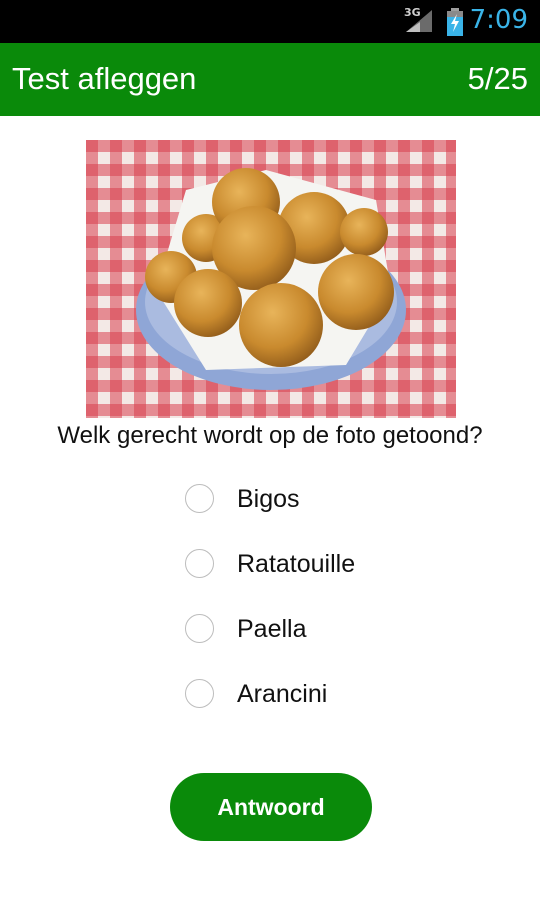  I want to click on option-paella: Paella, so click(314, 630).